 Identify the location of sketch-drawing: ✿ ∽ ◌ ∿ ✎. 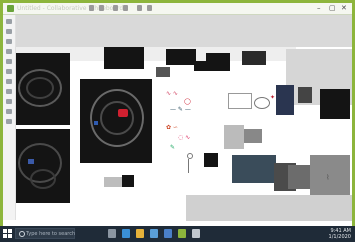
(188, 140).